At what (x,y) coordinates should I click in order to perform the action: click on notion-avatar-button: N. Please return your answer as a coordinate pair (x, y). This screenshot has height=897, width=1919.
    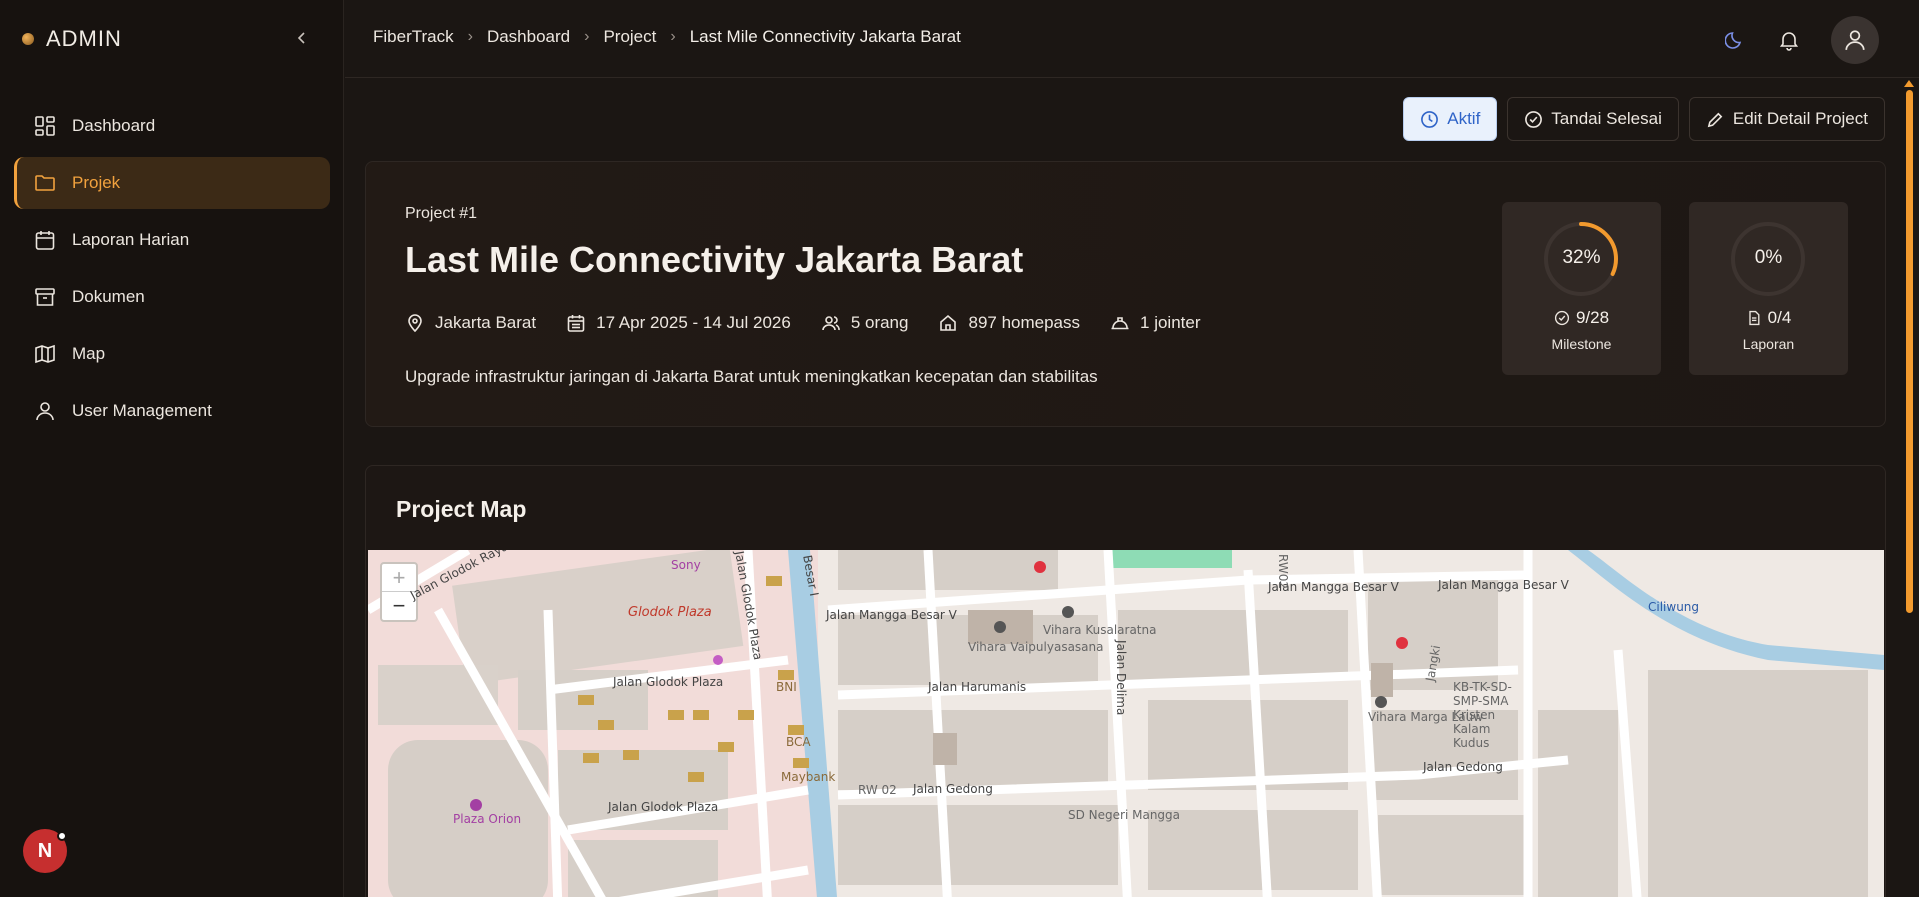
    Looking at the image, I should click on (45, 851).